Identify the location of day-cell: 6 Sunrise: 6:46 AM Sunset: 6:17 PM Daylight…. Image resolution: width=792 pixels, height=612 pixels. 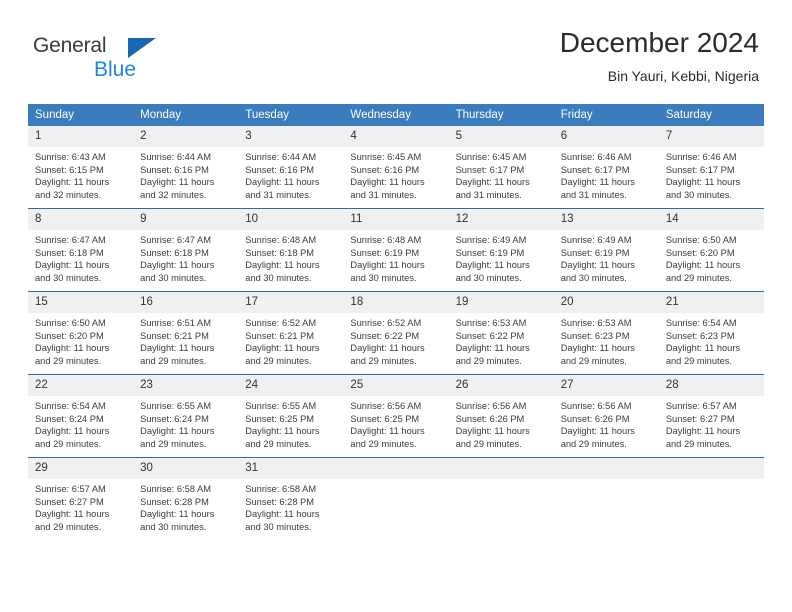
(606, 167).